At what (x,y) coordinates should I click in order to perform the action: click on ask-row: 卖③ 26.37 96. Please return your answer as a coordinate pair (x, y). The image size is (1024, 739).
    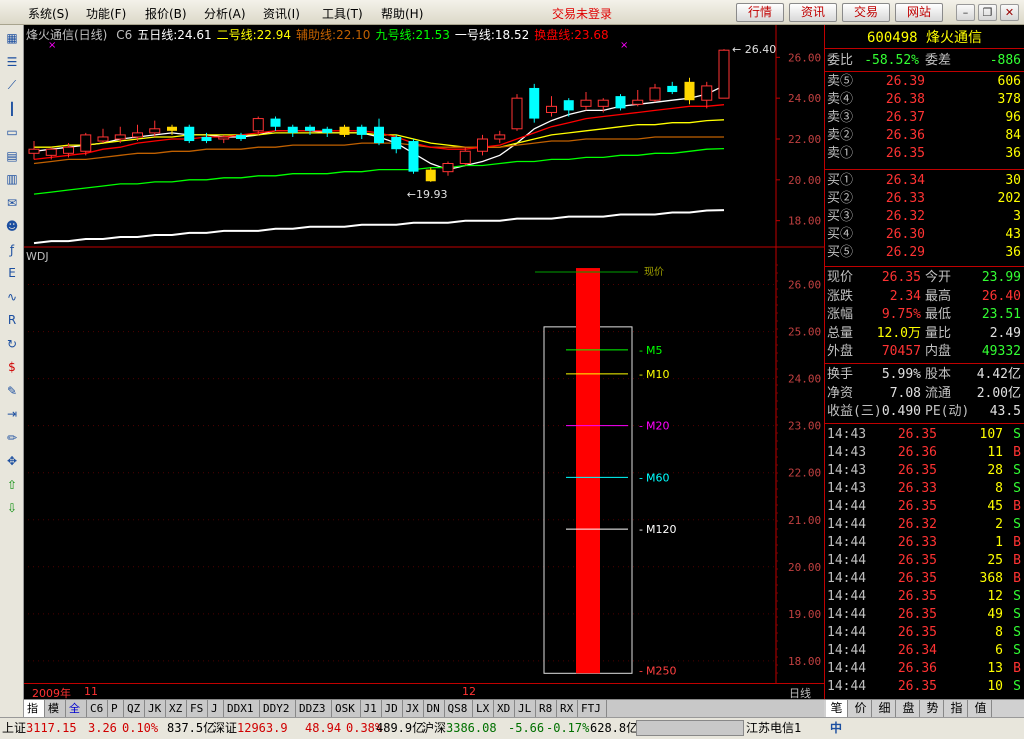
    Looking at the image, I should click on (925, 118).